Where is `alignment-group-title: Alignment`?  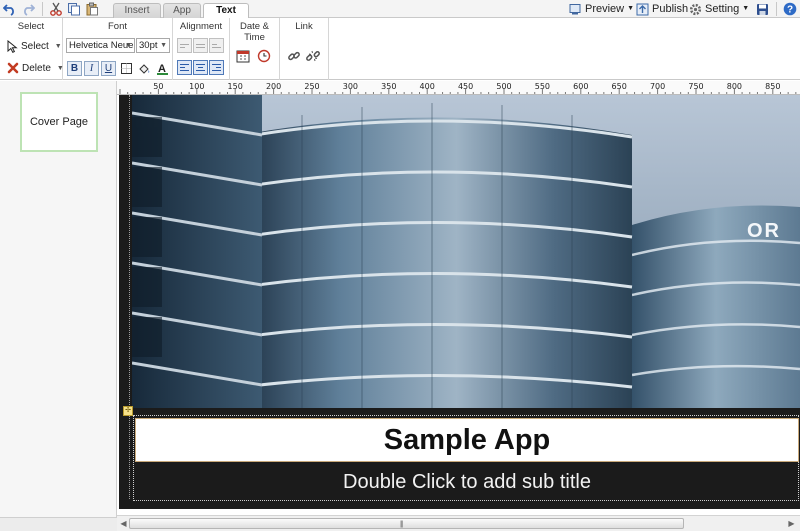 alignment-group-title: Alignment is located at coordinates (201, 26).